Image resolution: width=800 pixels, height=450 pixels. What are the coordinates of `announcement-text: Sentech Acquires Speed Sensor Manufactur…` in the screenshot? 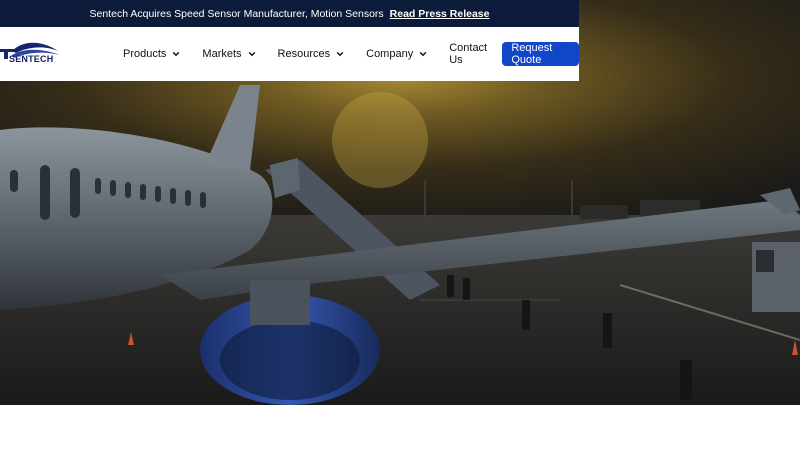 It's located at (236, 13).